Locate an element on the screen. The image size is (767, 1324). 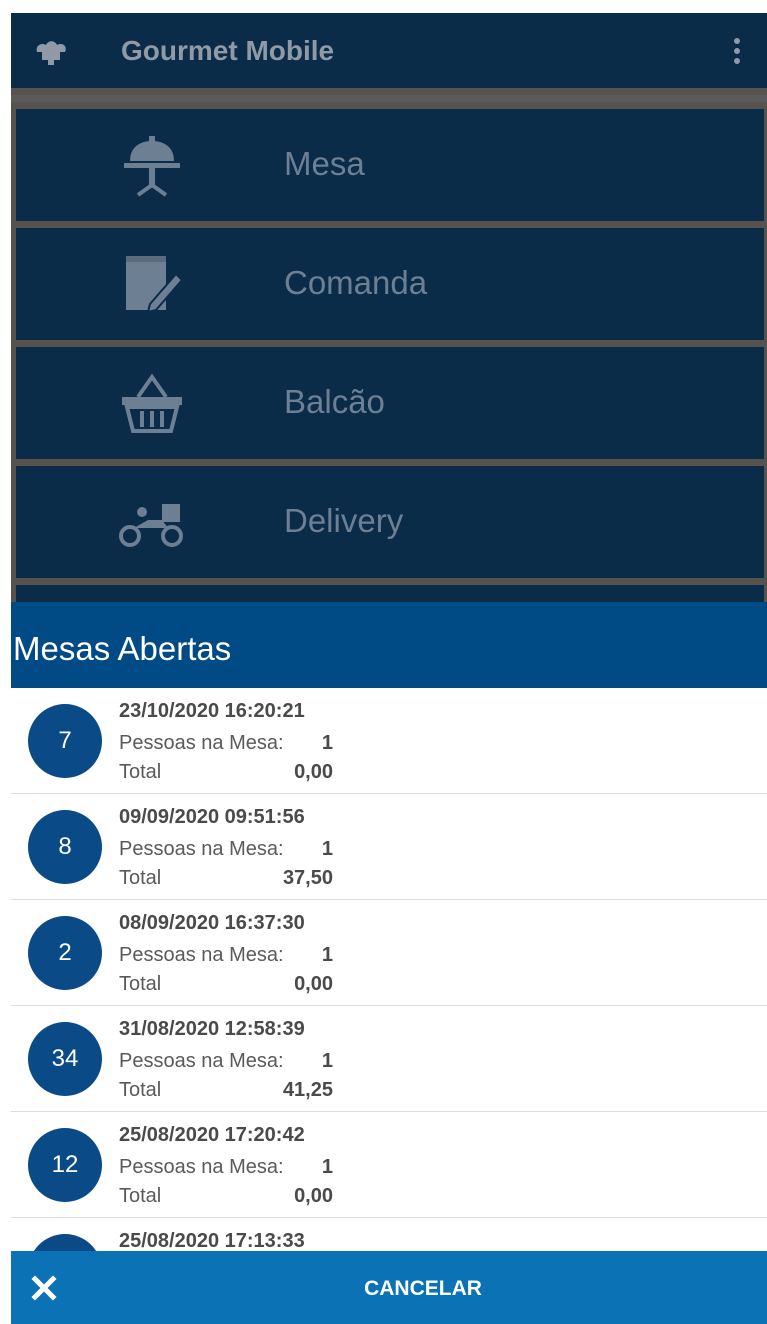
menu-item-mesa: Mesa is located at coordinates (390, 165).